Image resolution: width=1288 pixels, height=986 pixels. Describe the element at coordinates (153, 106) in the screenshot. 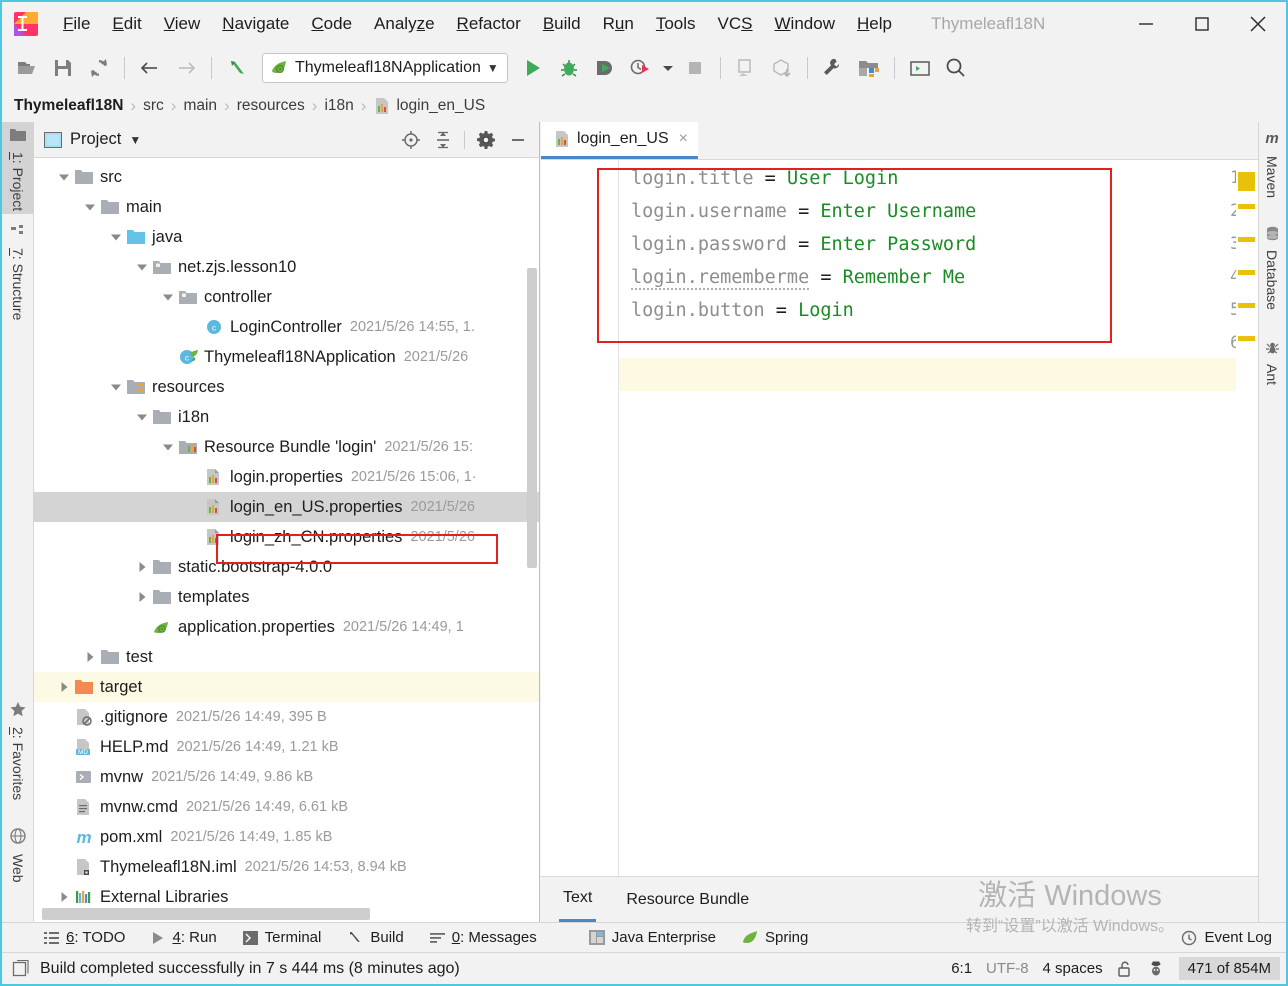

I see `breadcrumb-item-src: src` at that location.